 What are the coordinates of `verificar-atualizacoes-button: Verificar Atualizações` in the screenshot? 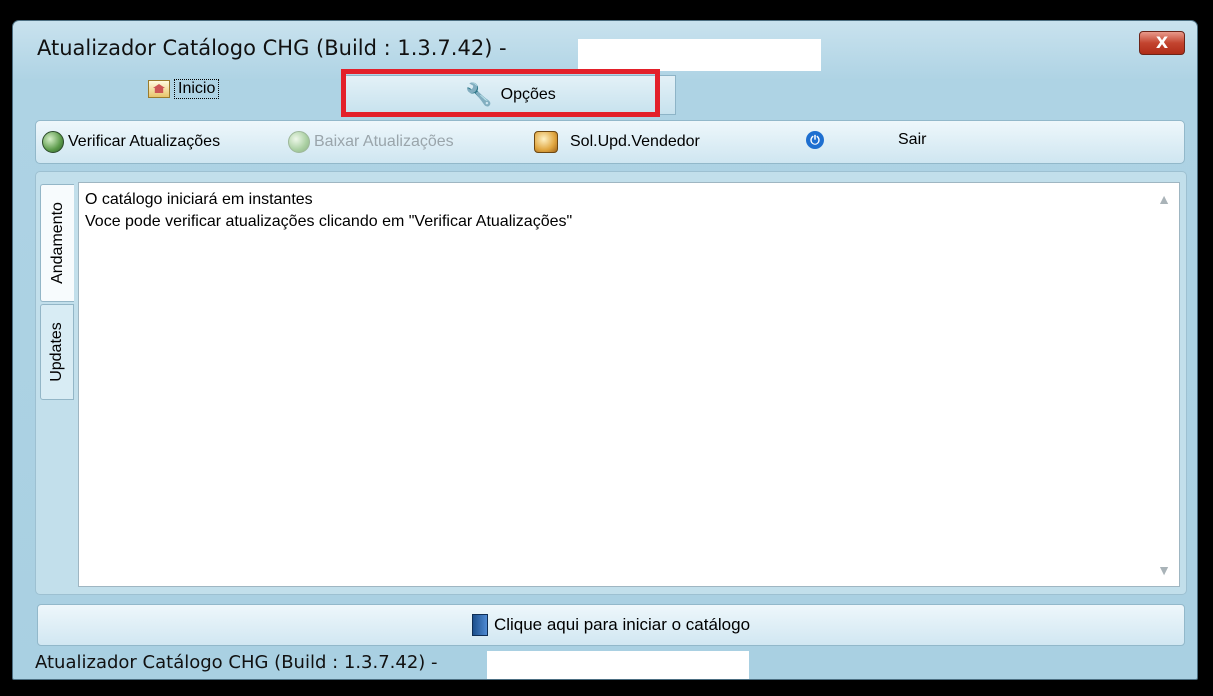 It's located at (131, 142).